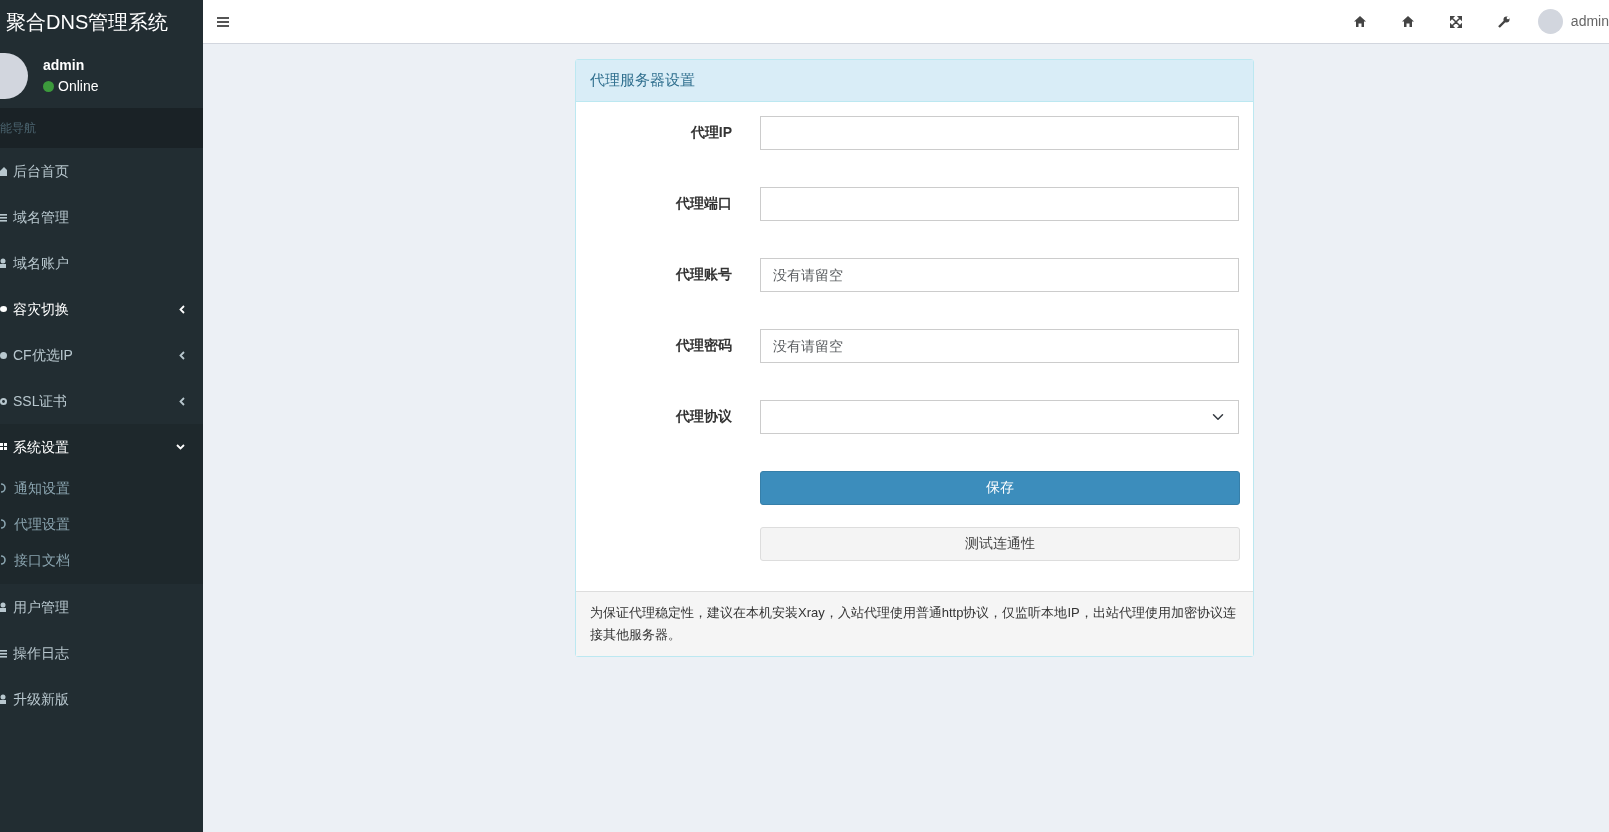  What do you see at coordinates (703, 416) in the screenshot?
I see `field-label: 代理协议` at bounding box center [703, 416].